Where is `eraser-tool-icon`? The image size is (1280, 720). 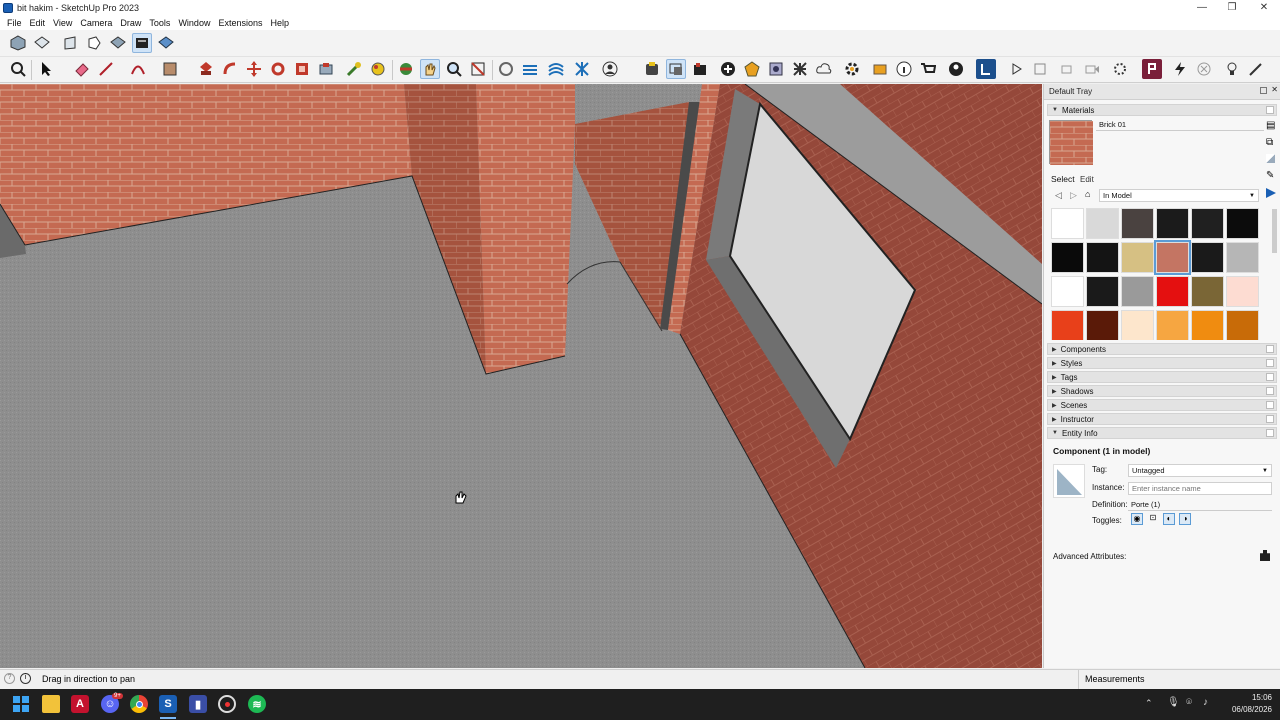
eraser-tool-icon is located at coordinates (82, 69).